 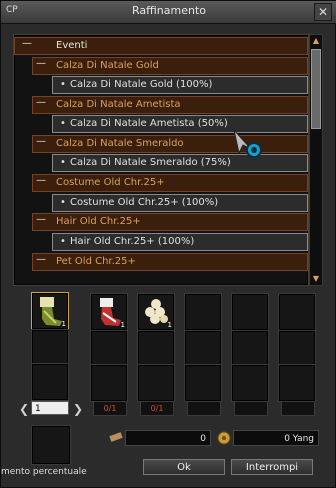 I want to click on category-row: — Hair Old Chr.25+, so click(x=161, y=222).